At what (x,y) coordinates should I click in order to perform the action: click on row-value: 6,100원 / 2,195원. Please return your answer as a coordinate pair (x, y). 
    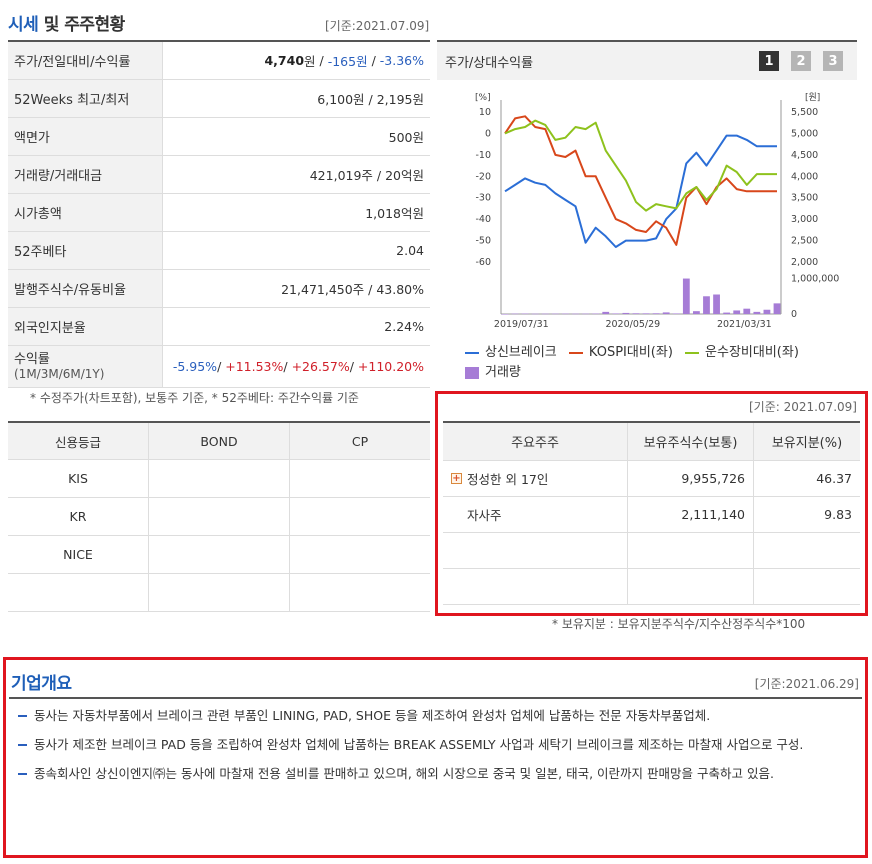
    Looking at the image, I should click on (370, 99).